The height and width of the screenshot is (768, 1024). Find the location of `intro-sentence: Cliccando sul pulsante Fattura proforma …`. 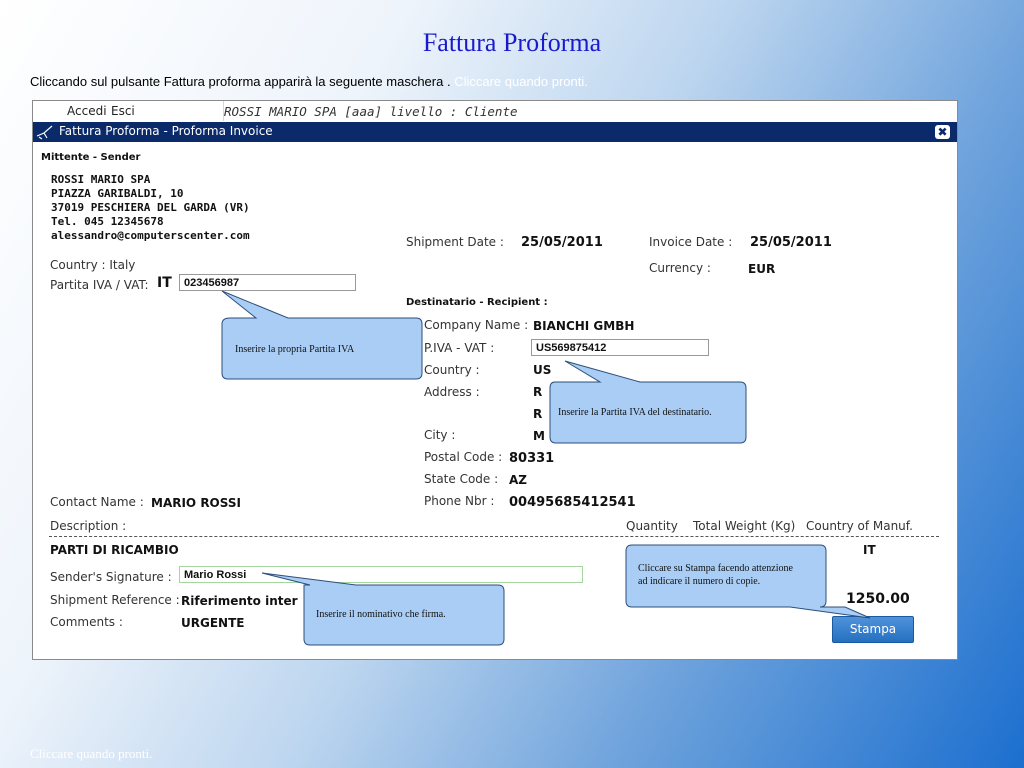

intro-sentence: Cliccando sul pulsante Fattura proforma … is located at coordinates (240, 81).